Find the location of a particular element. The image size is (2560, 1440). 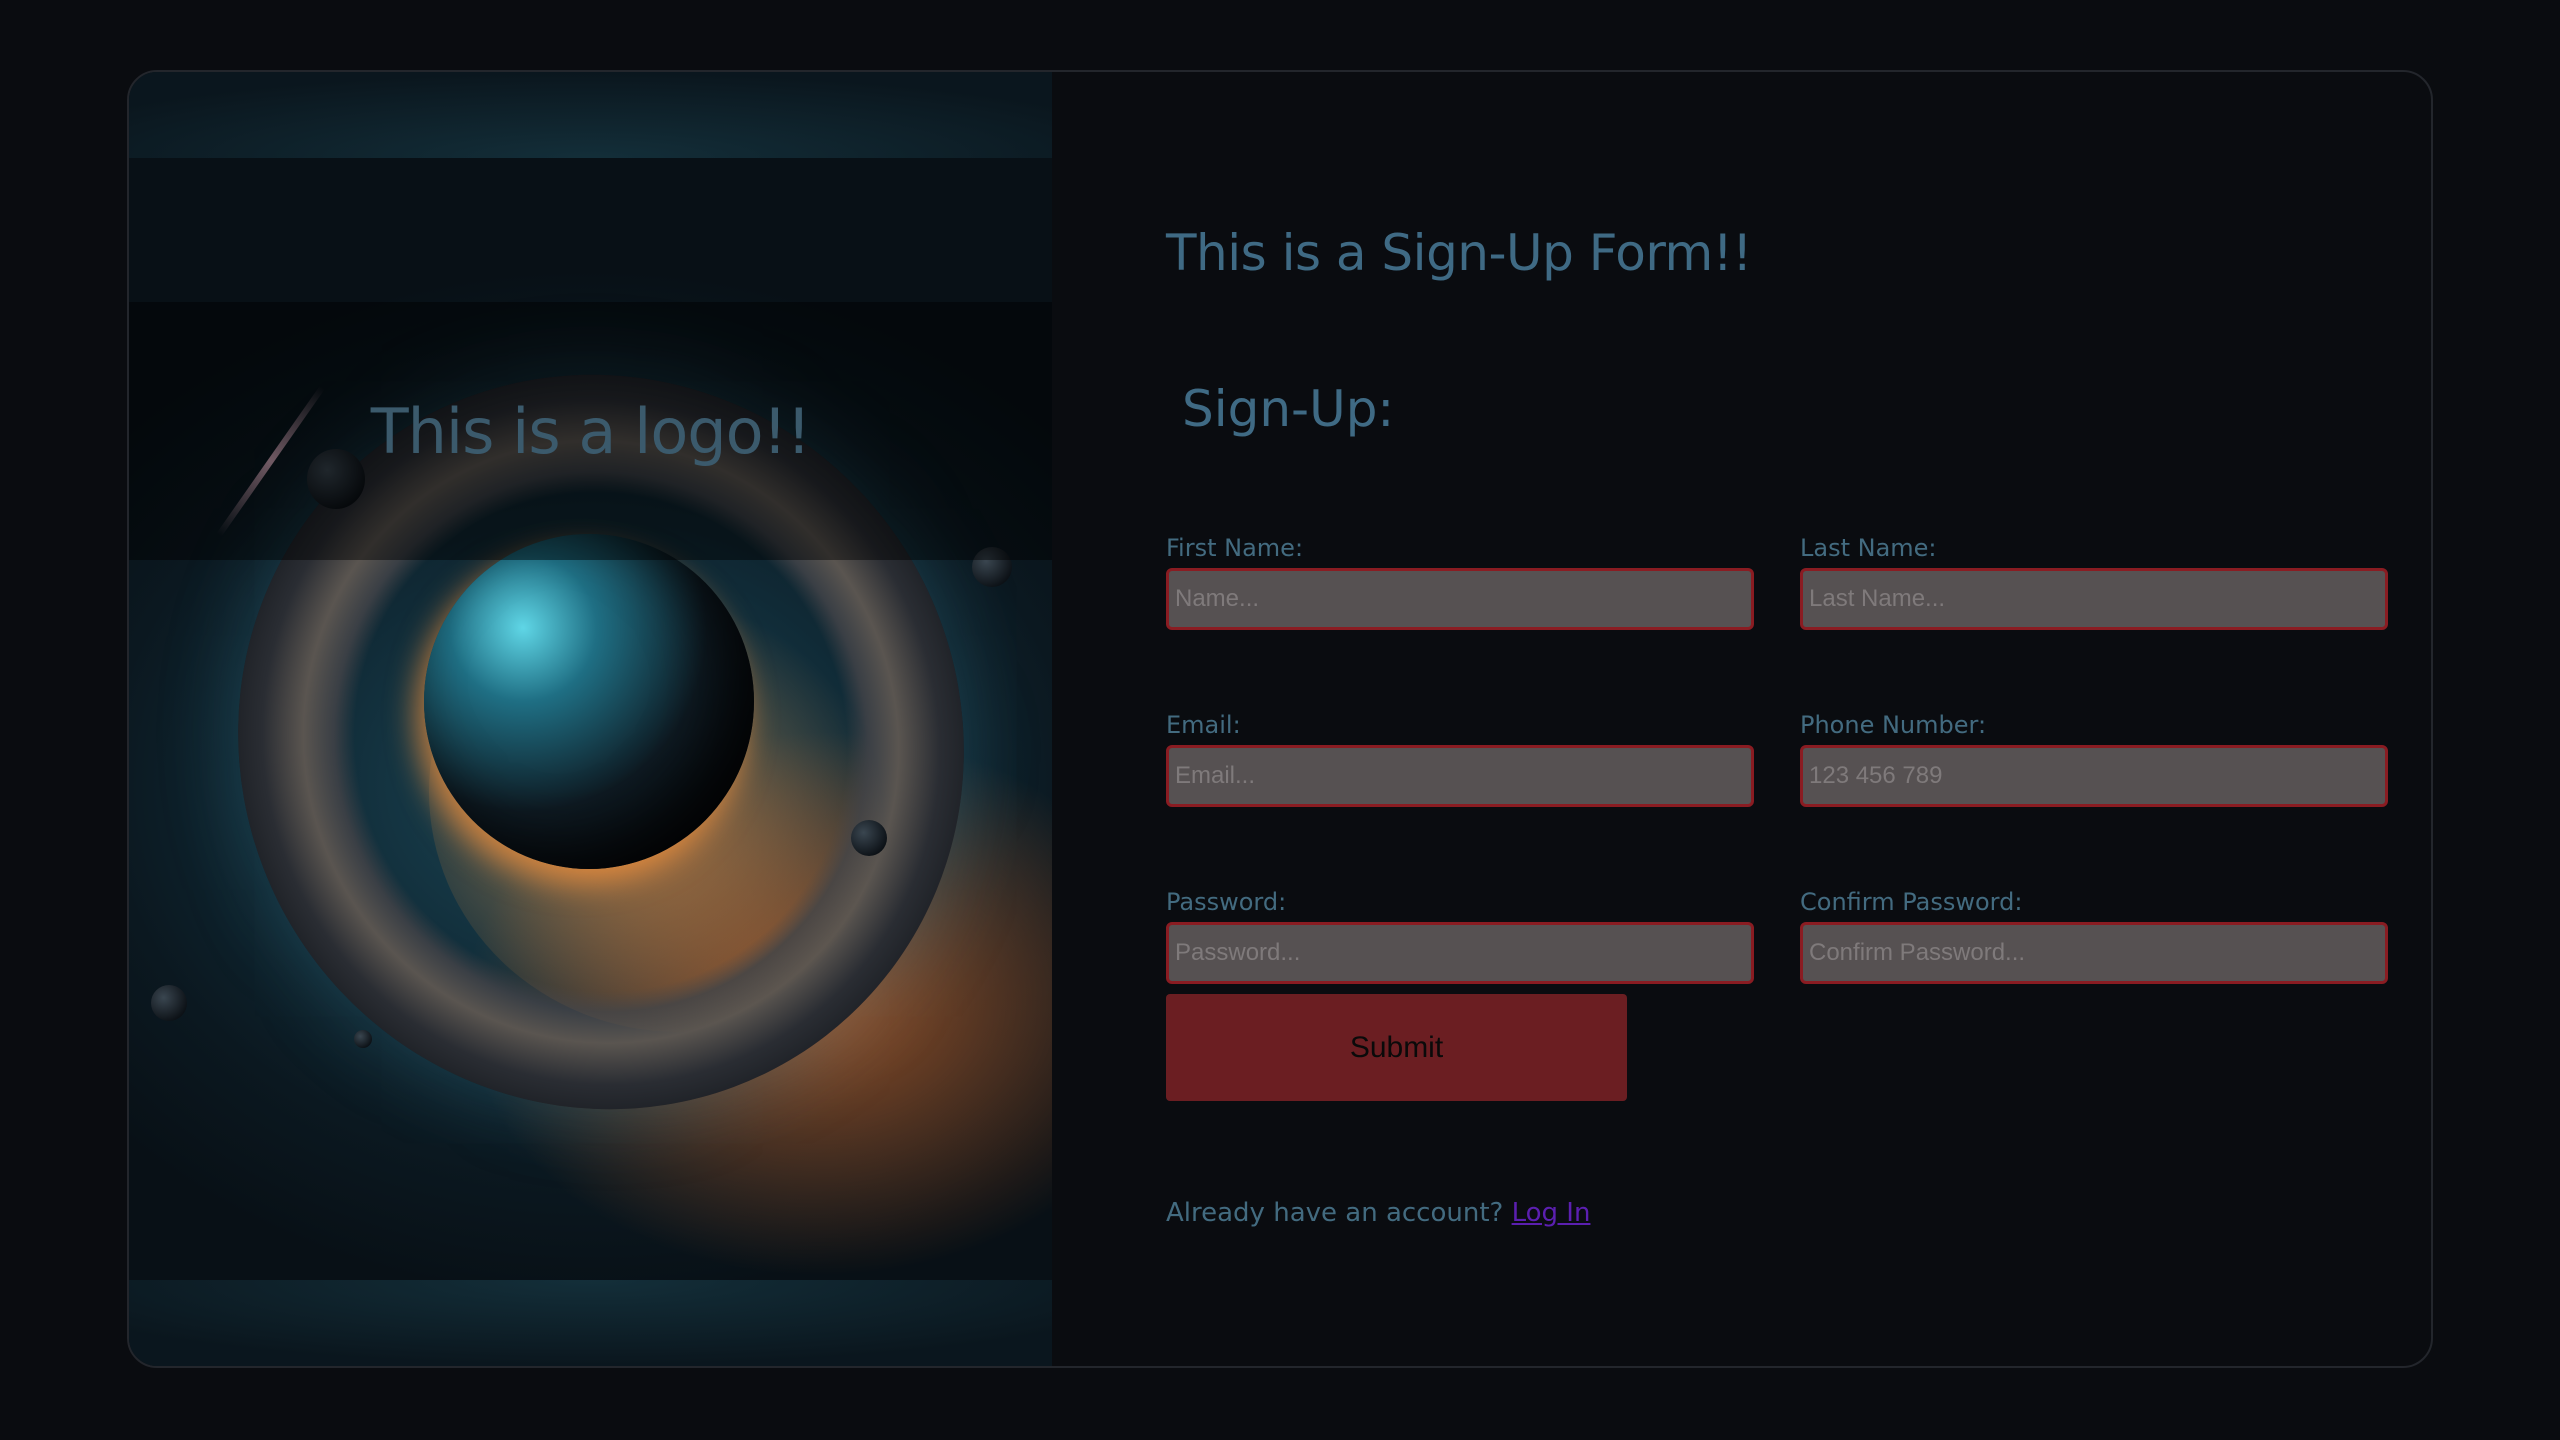

phone-input is located at coordinates (2094, 776).